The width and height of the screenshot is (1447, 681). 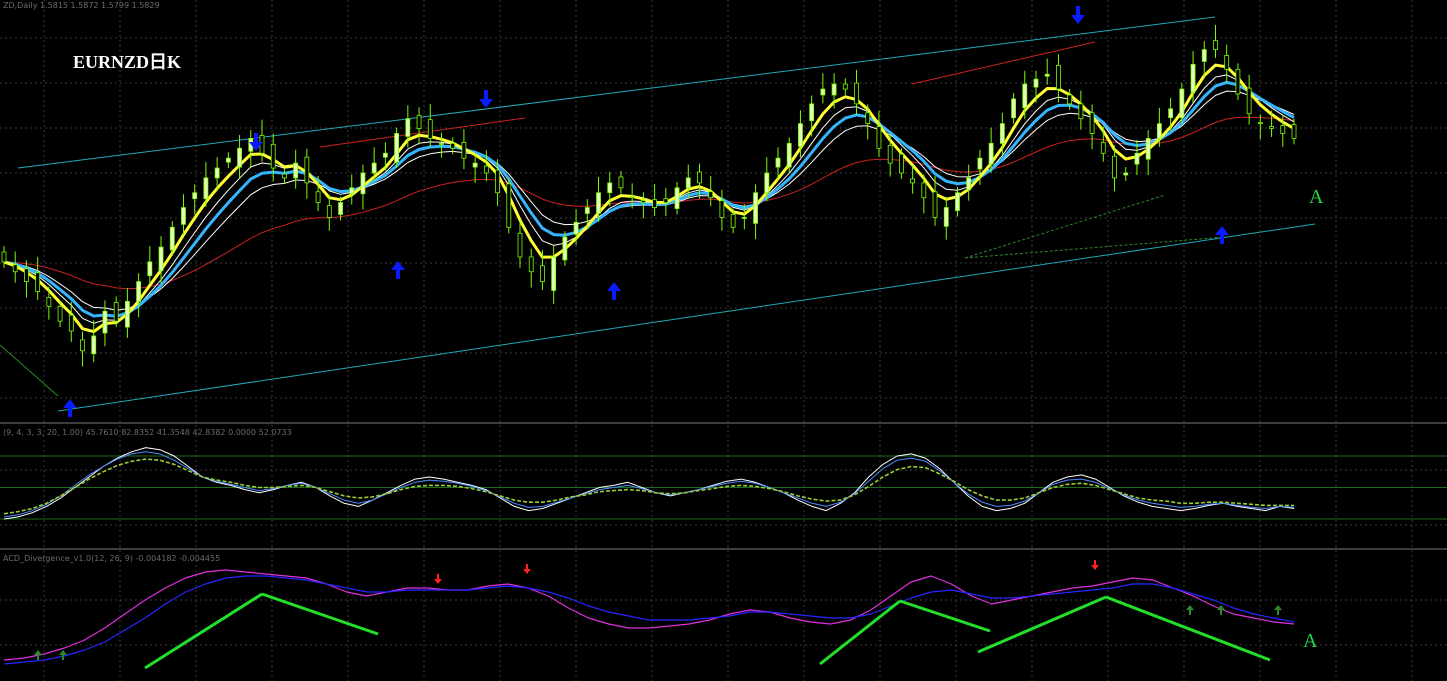 What do you see at coordinates (1310, 641) in the screenshot?
I see `macd-point-a-label: A` at bounding box center [1310, 641].